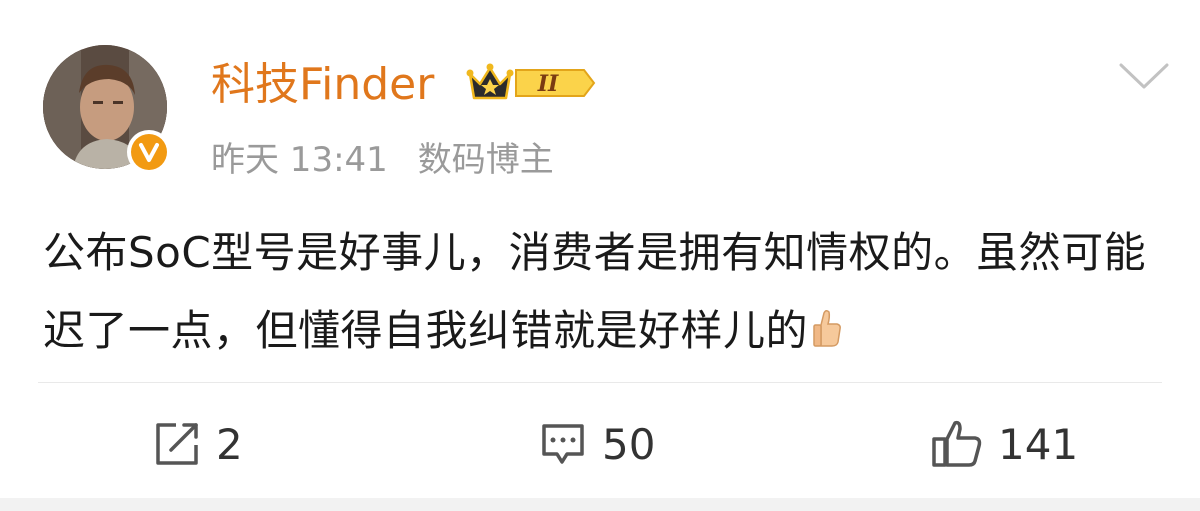 This screenshot has width=1200, height=511. I want to click on username: 科技Finder, so click(322, 85).